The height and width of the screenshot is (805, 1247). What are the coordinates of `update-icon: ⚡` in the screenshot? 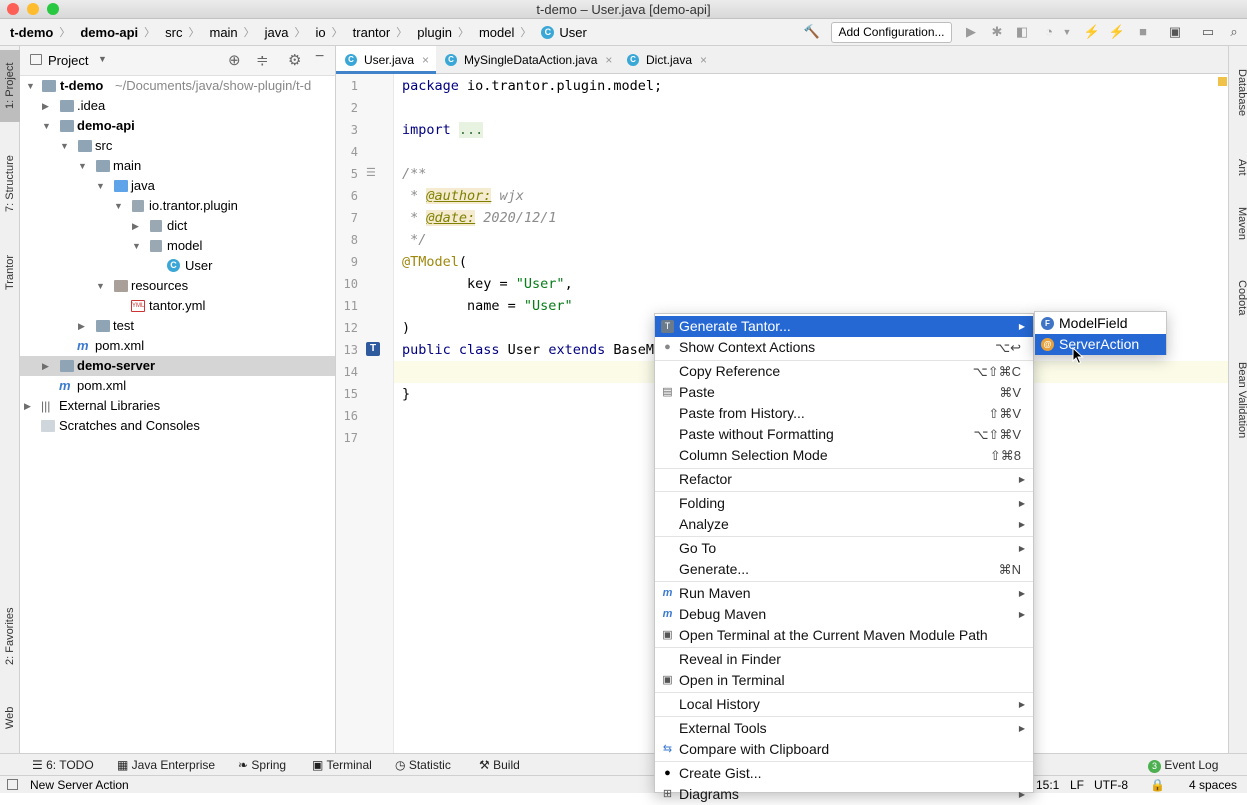 It's located at (1117, 32).